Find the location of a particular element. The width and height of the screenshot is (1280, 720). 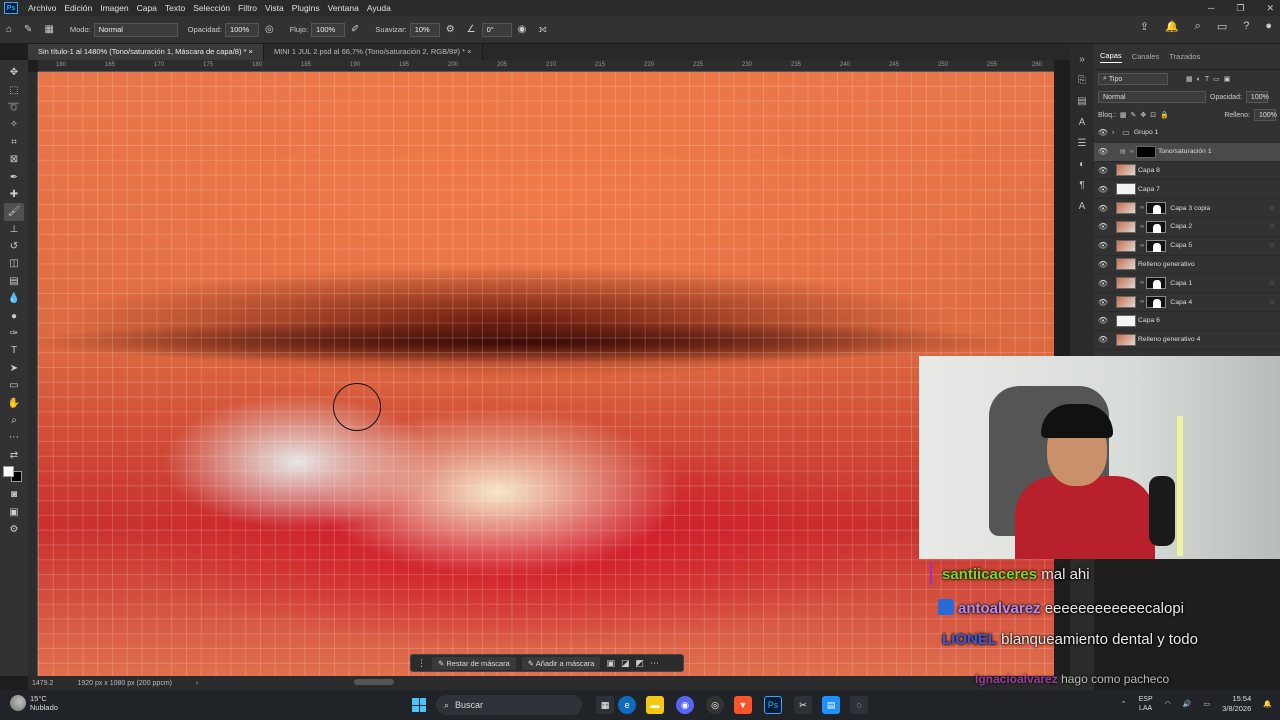

lock-transparency-icon: ▦ is located at coordinates (1123, 115).